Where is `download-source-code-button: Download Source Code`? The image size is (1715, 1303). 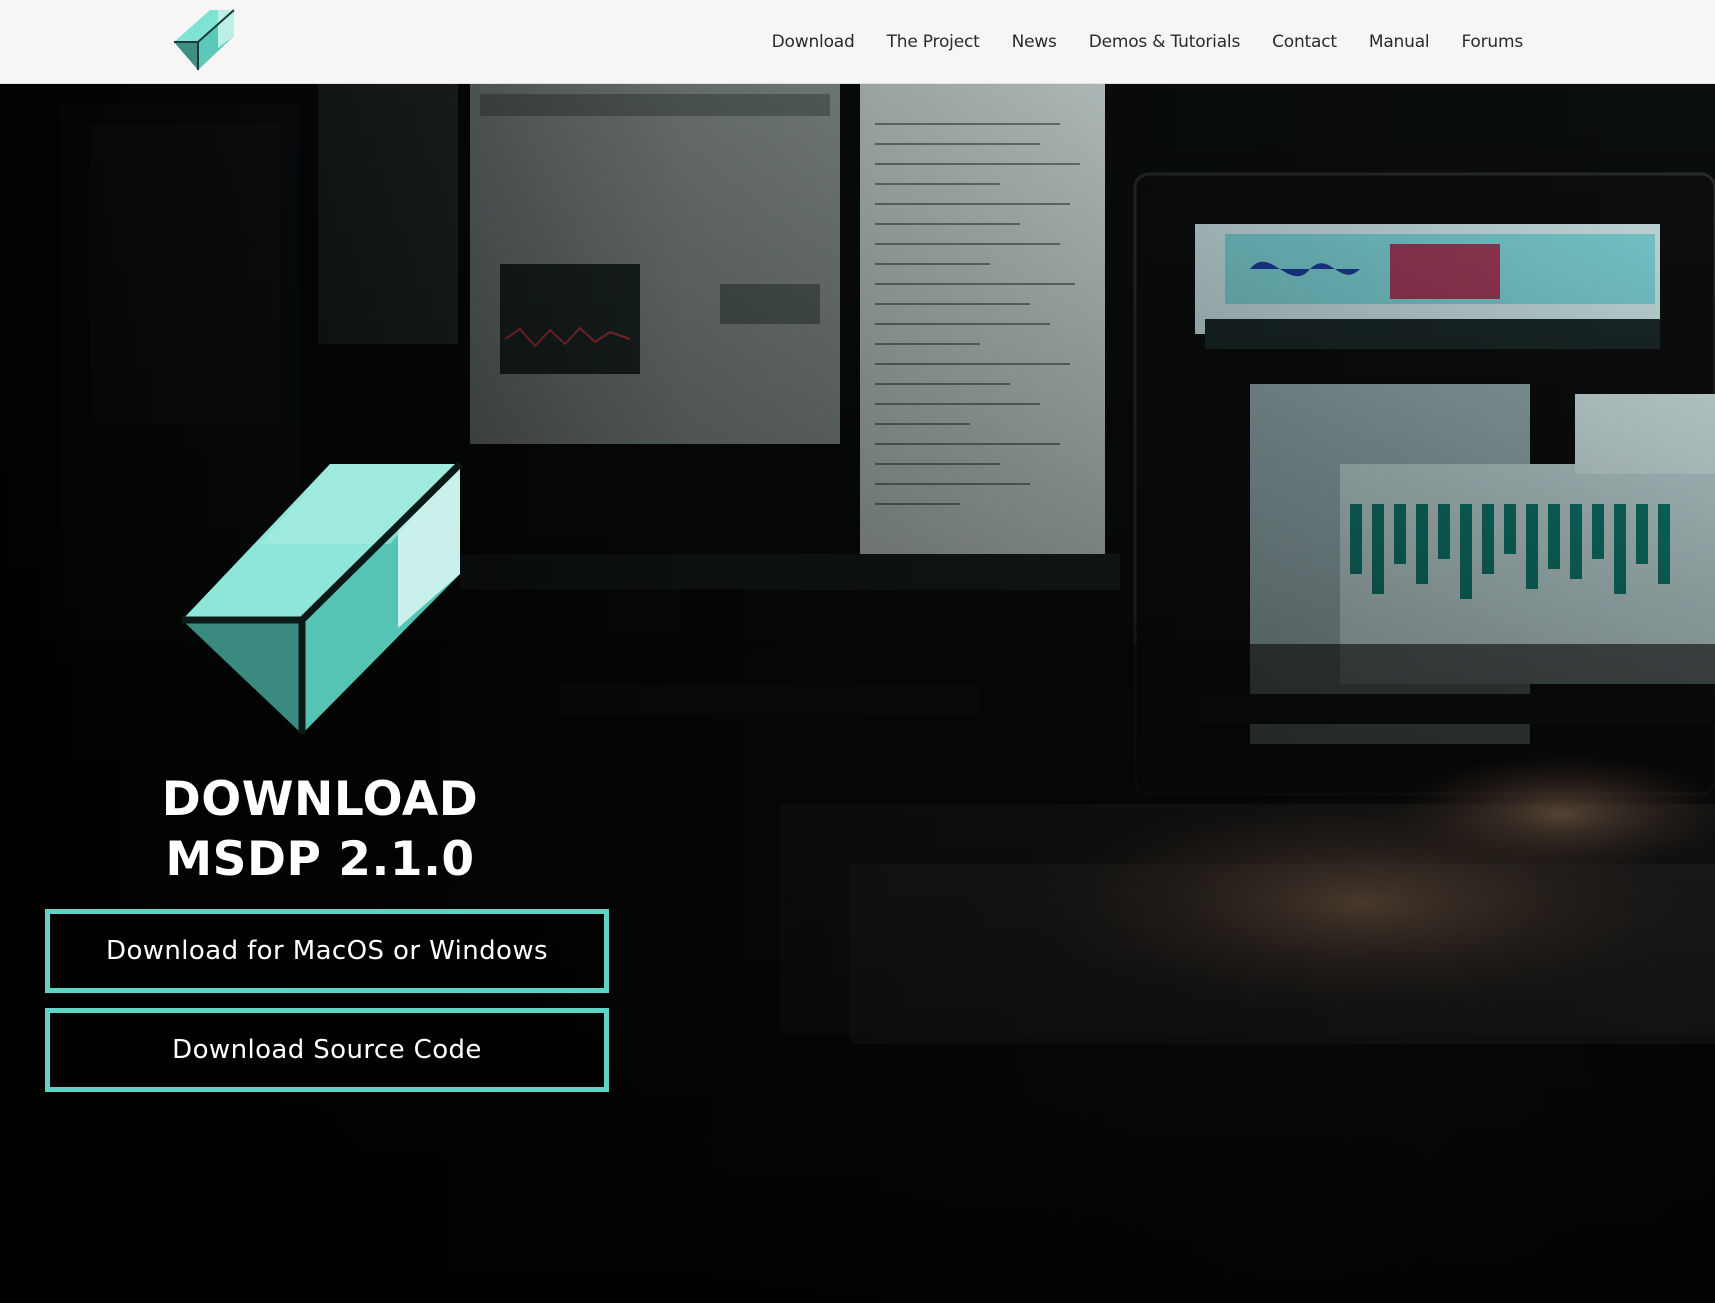 download-source-code-button: Download Source Code is located at coordinates (327, 1050).